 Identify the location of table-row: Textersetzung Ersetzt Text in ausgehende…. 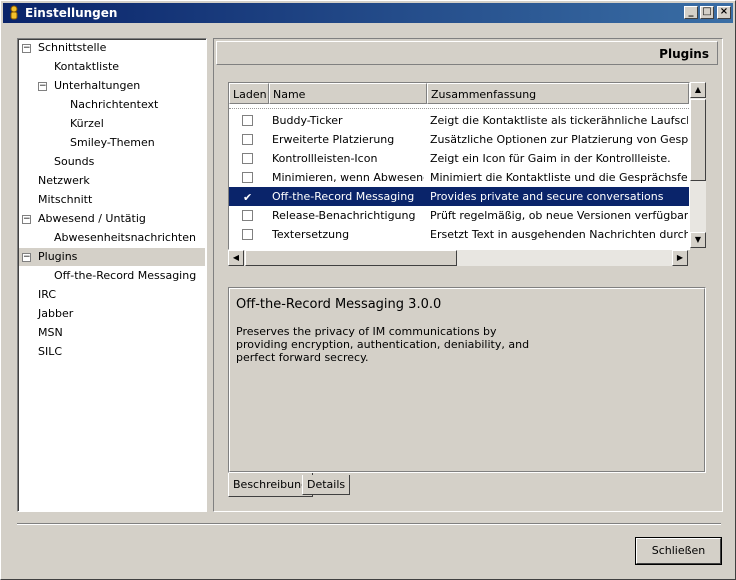
(459, 234).